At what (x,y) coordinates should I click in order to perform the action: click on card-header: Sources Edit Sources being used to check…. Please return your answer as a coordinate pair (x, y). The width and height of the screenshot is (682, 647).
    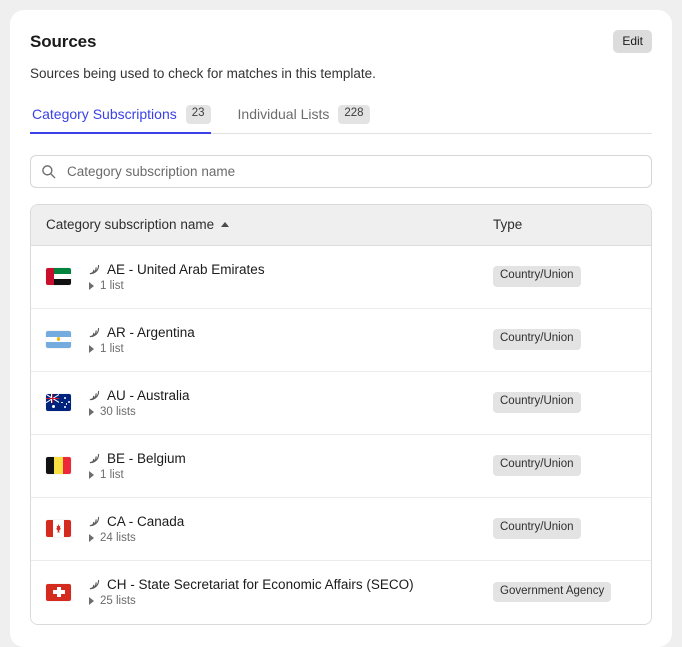
    Looking at the image, I should click on (341, 55).